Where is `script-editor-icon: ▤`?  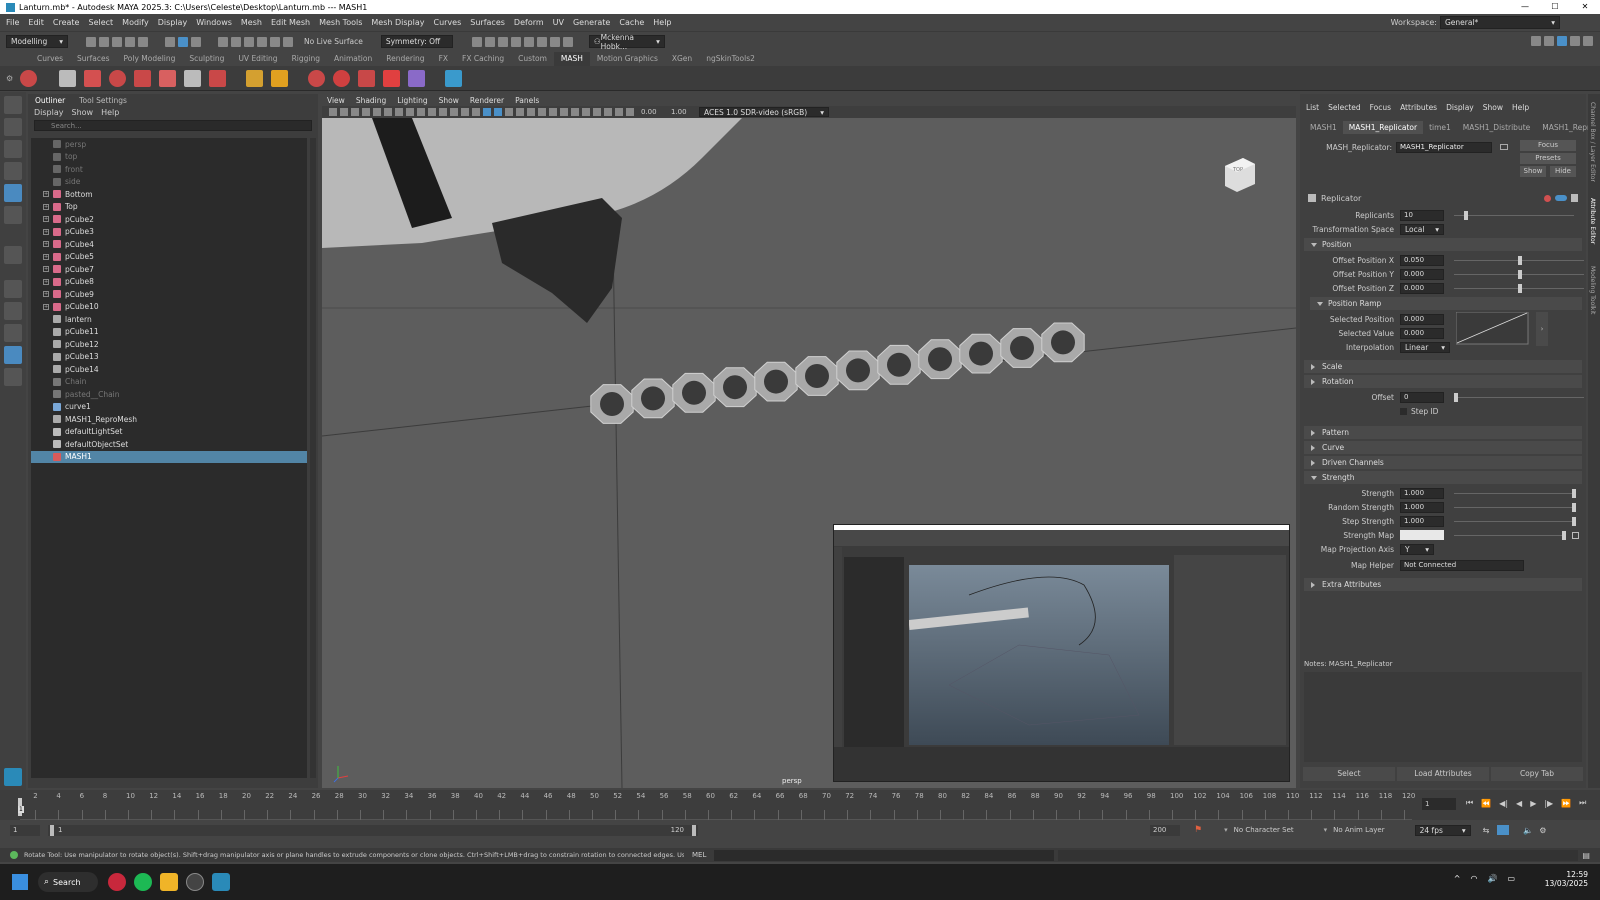
script-editor-icon: ▤ is located at coordinates (1586, 855).